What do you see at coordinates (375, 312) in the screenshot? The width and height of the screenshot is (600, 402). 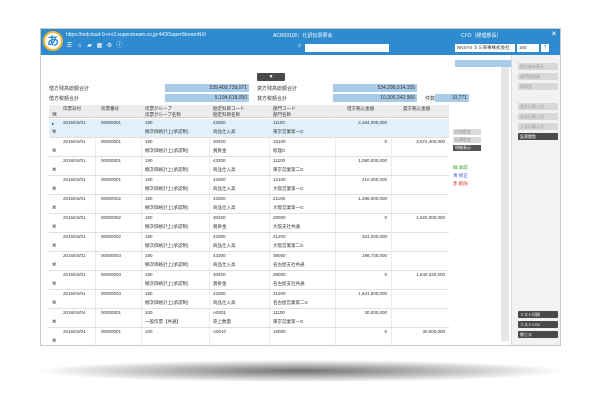 I see `cell-debit: 30,000,000` at bounding box center [375, 312].